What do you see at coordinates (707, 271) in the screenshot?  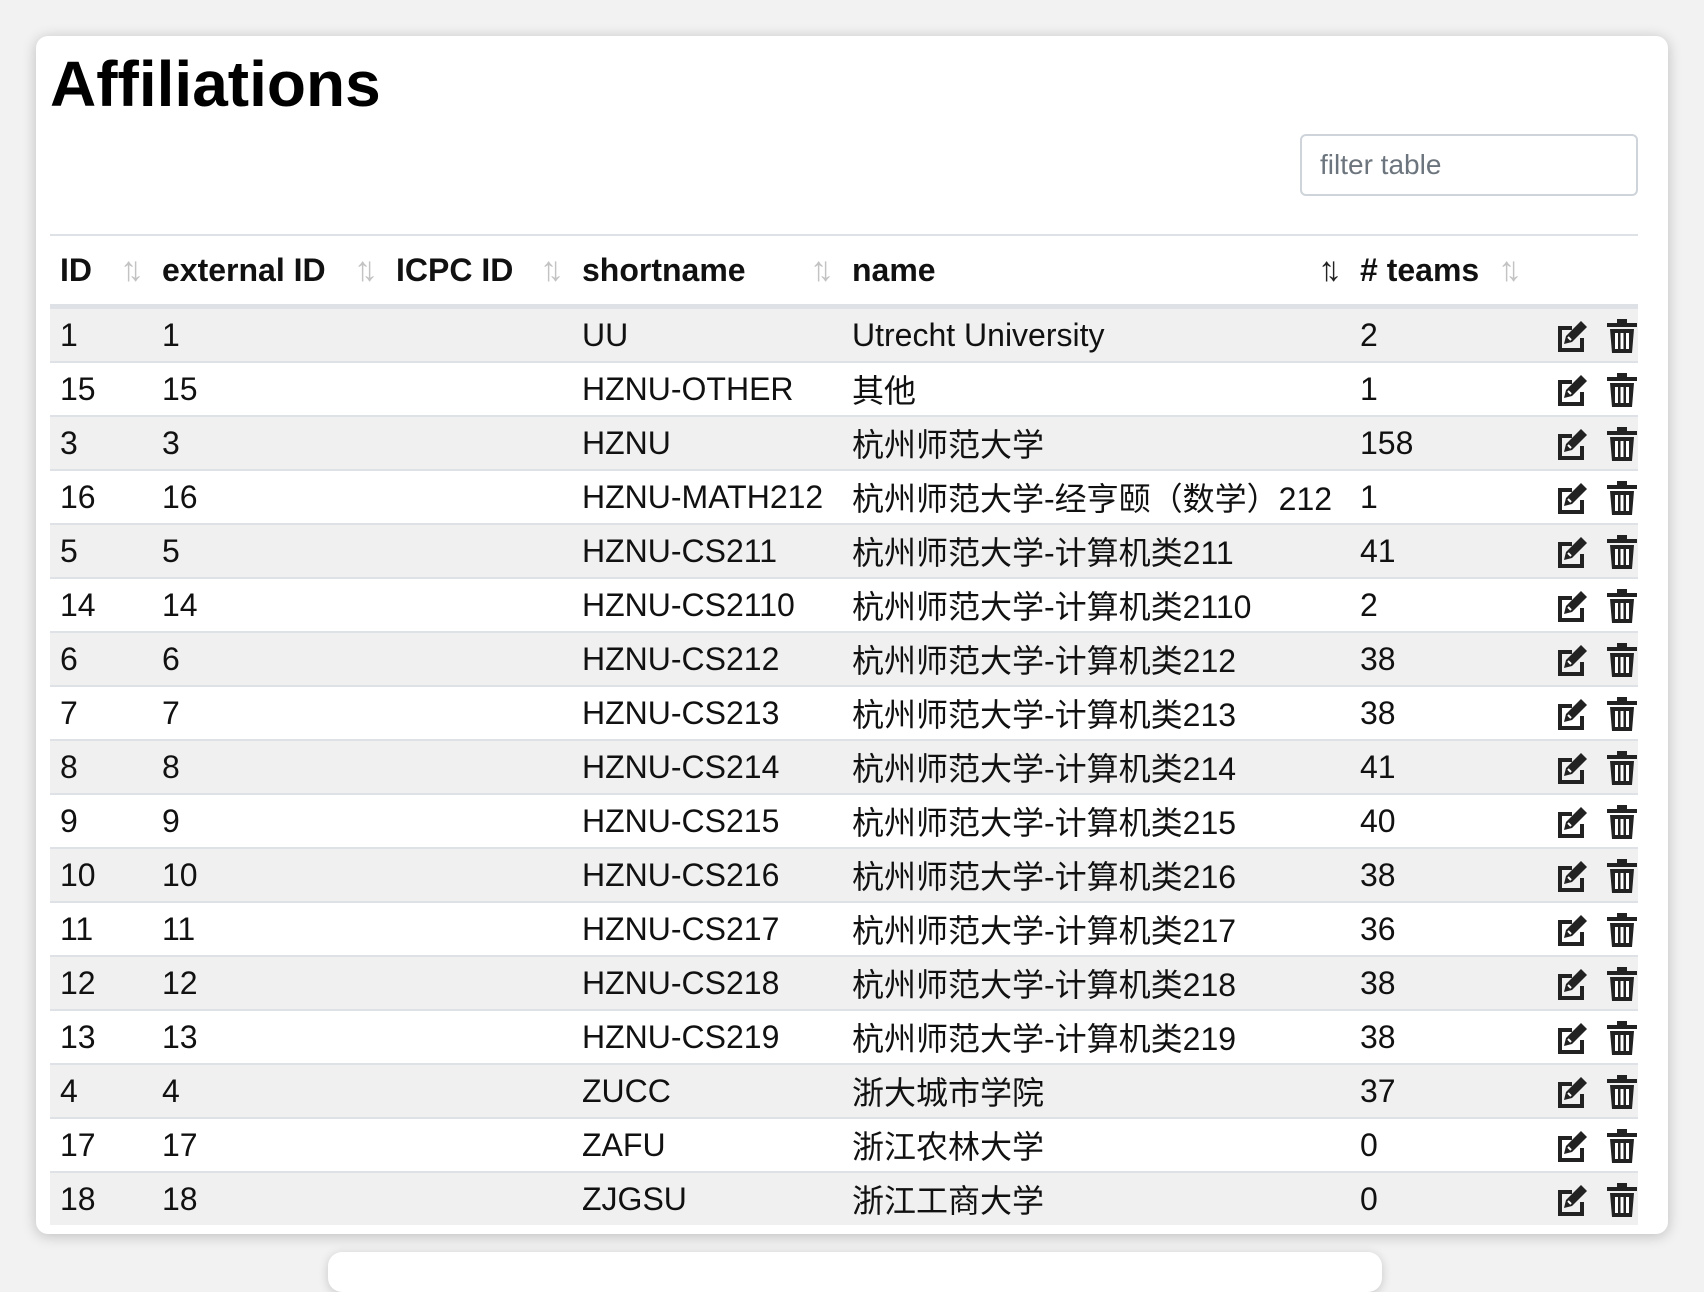 I see `column-header-shortname: shortname ↑↓` at bounding box center [707, 271].